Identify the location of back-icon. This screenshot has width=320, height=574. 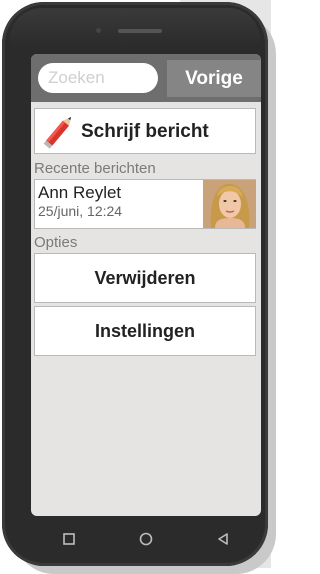
(223, 539).